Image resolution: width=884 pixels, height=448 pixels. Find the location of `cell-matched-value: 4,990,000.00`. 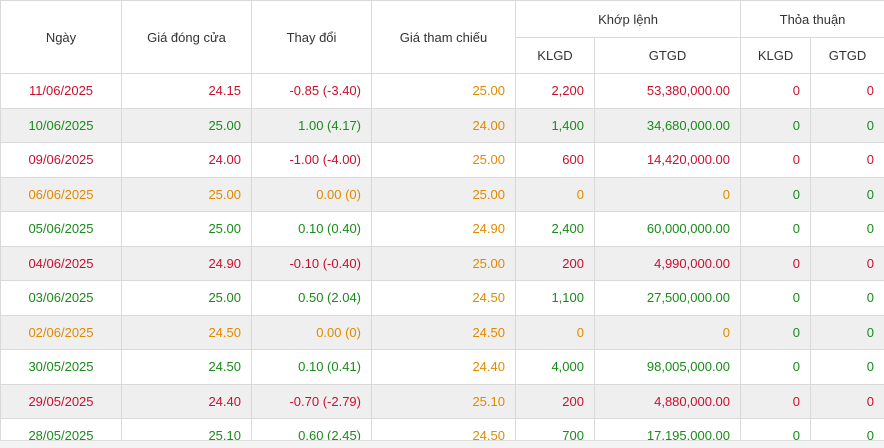

cell-matched-value: 4,990,000.00 is located at coordinates (667, 263).